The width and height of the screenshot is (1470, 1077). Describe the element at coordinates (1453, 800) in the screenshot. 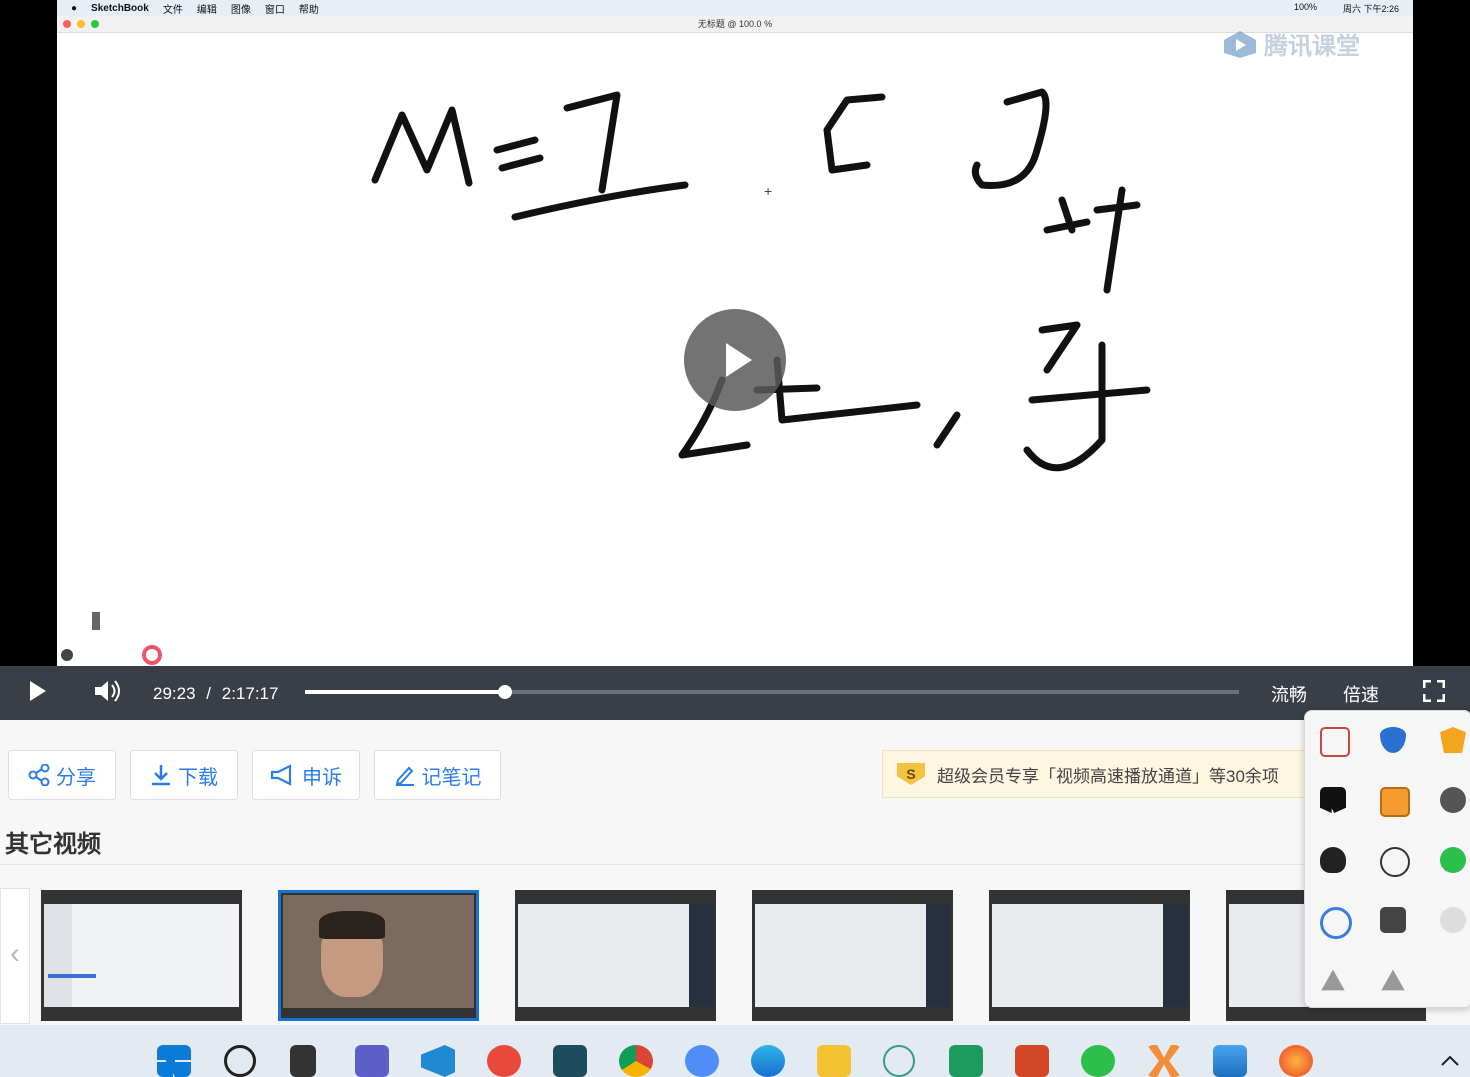

I see `cloud-blocked-icon` at that location.